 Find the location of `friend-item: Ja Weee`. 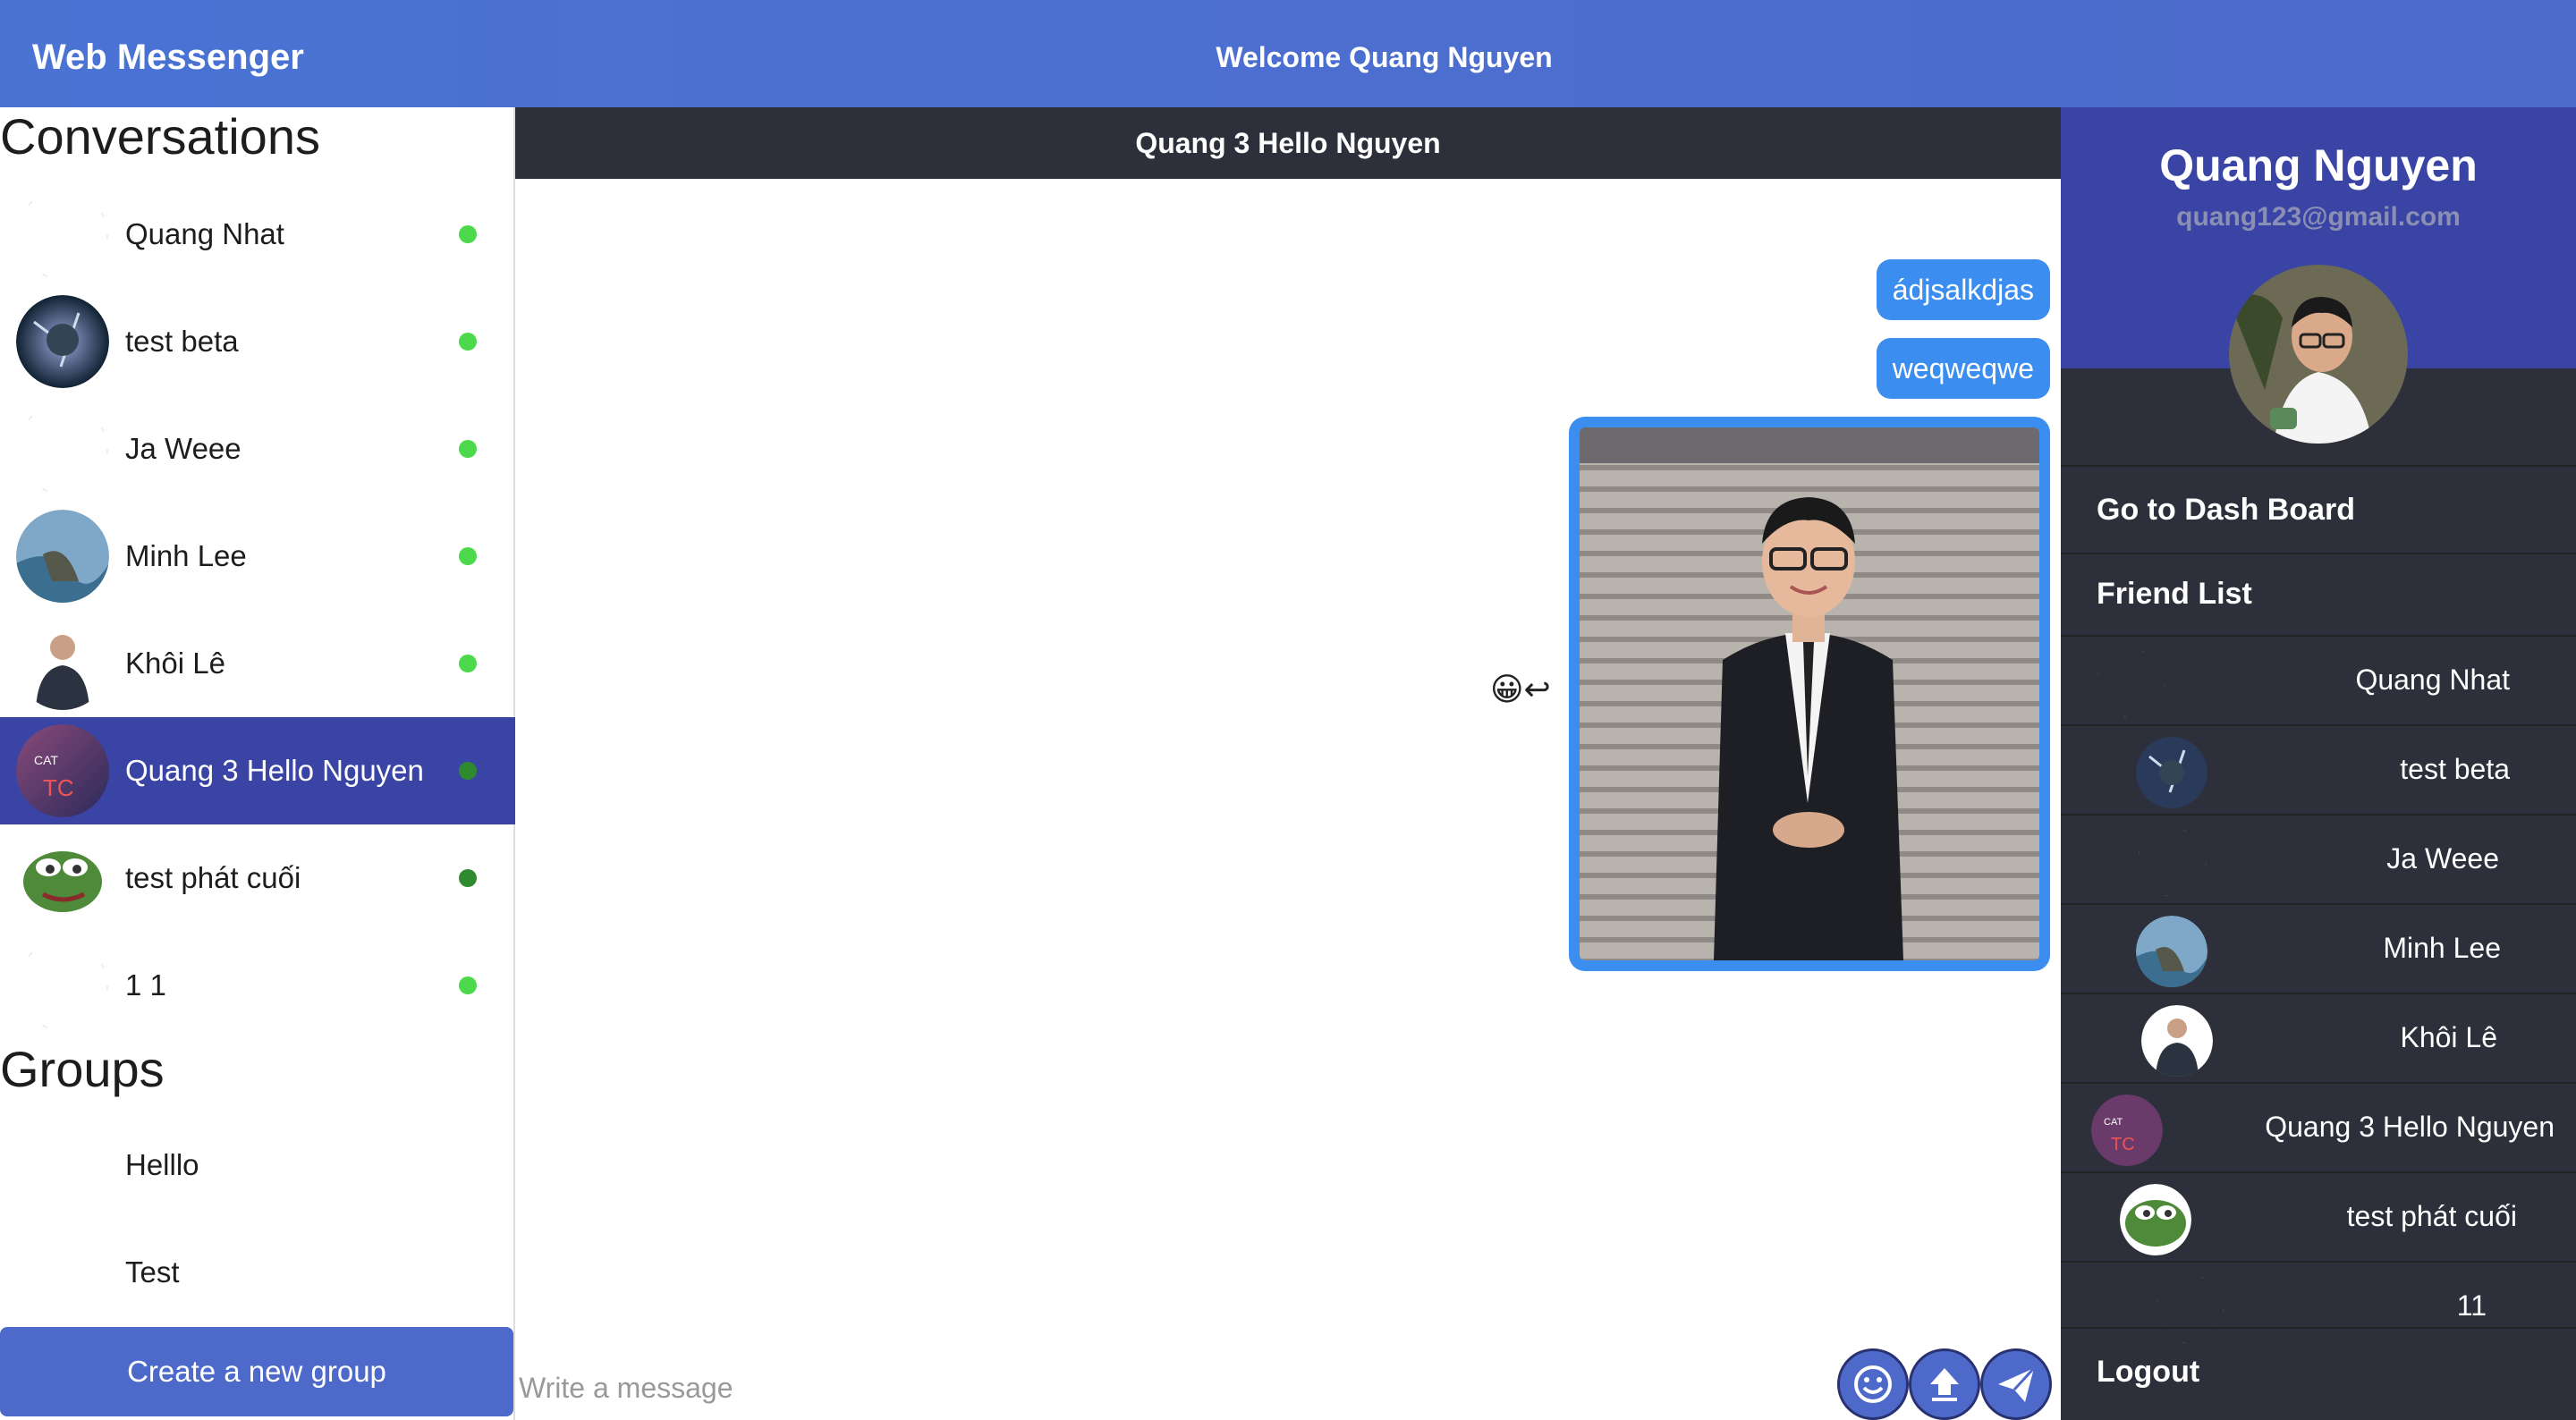

friend-item: Ja Weee is located at coordinates (2318, 860).